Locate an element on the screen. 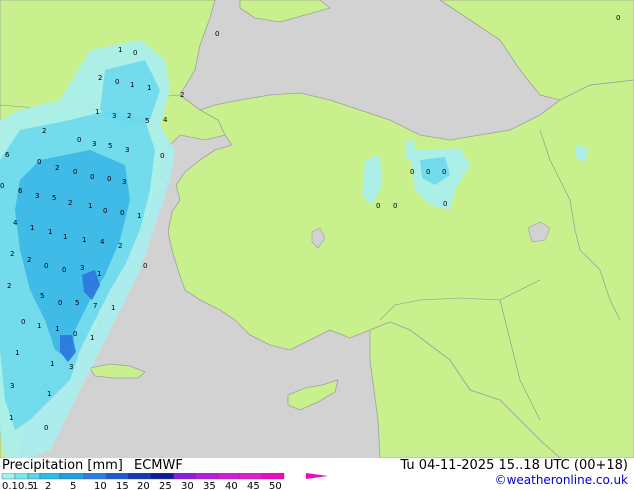  point-value-label: 6 is located at coordinates (20, 191).